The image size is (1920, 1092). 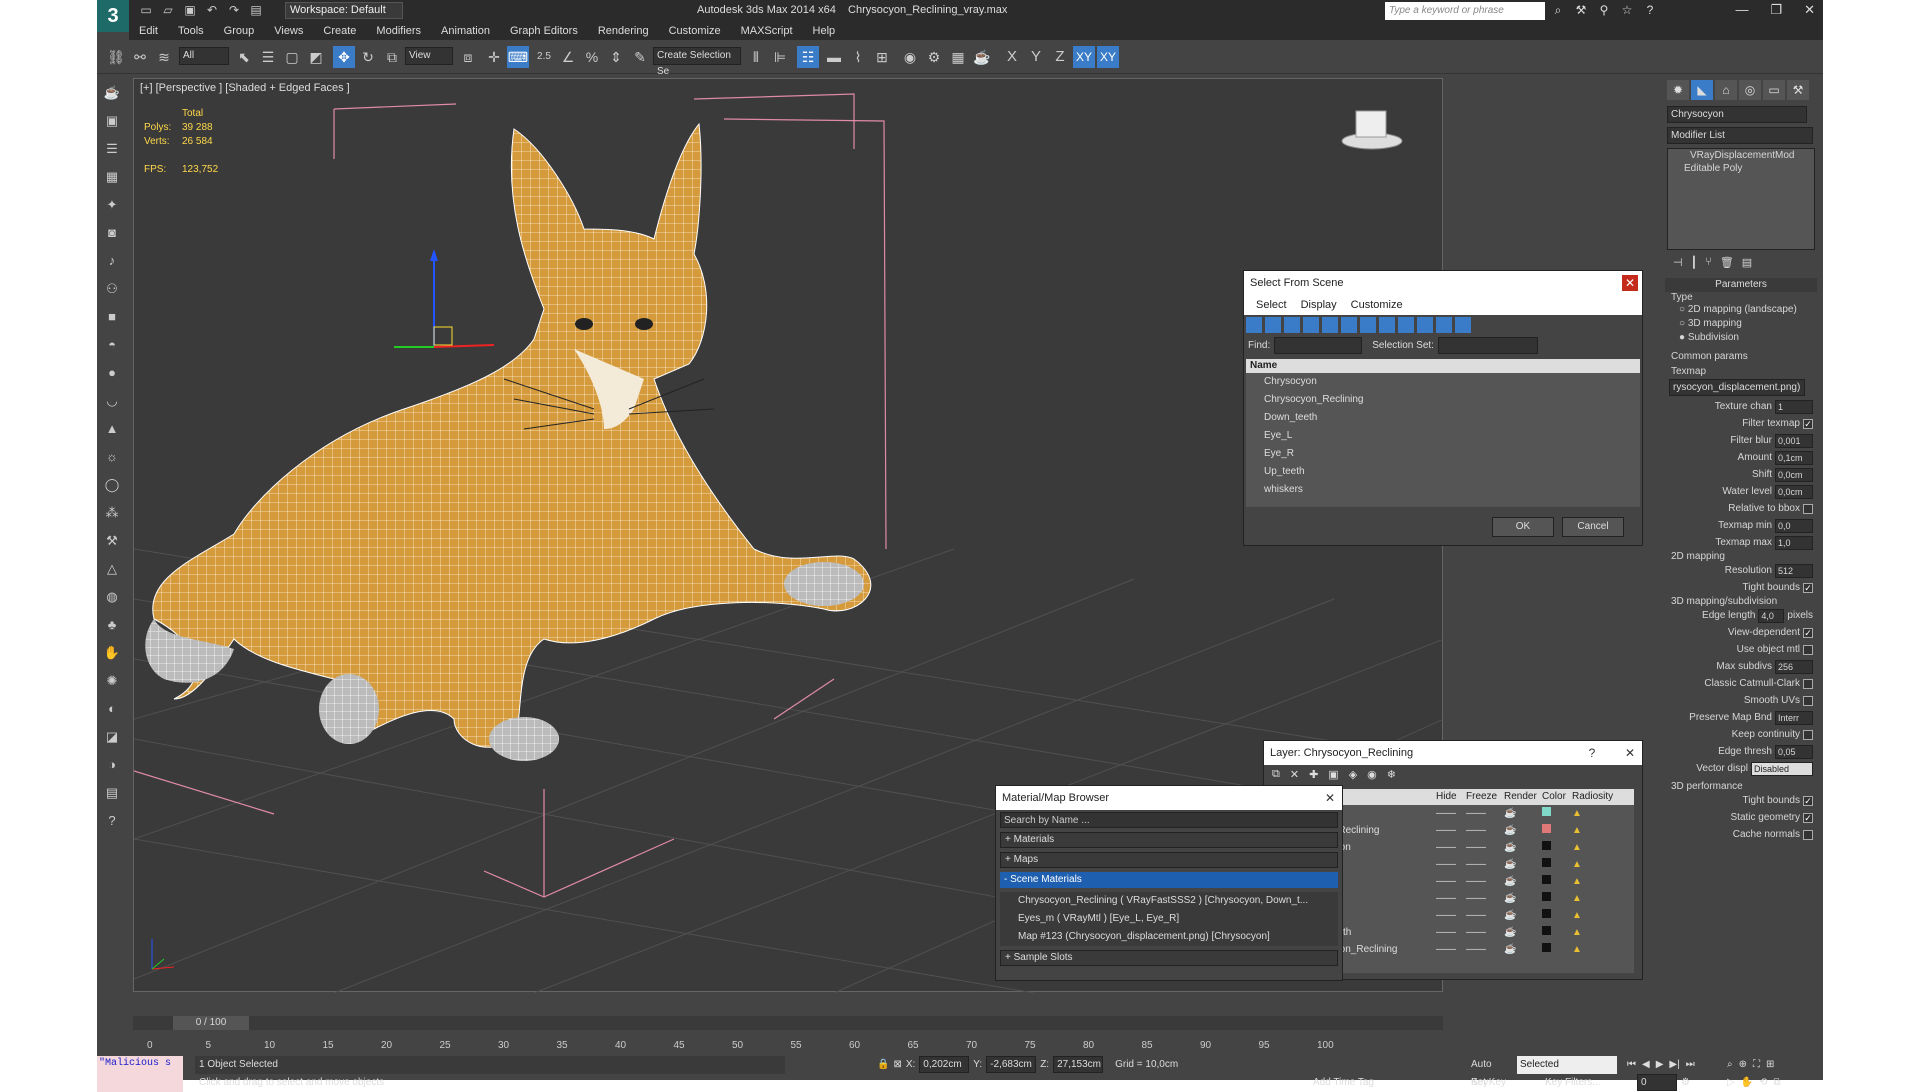 What do you see at coordinates (1443, 490) in the screenshot?
I see `list-item: whiskers` at bounding box center [1443, 490].